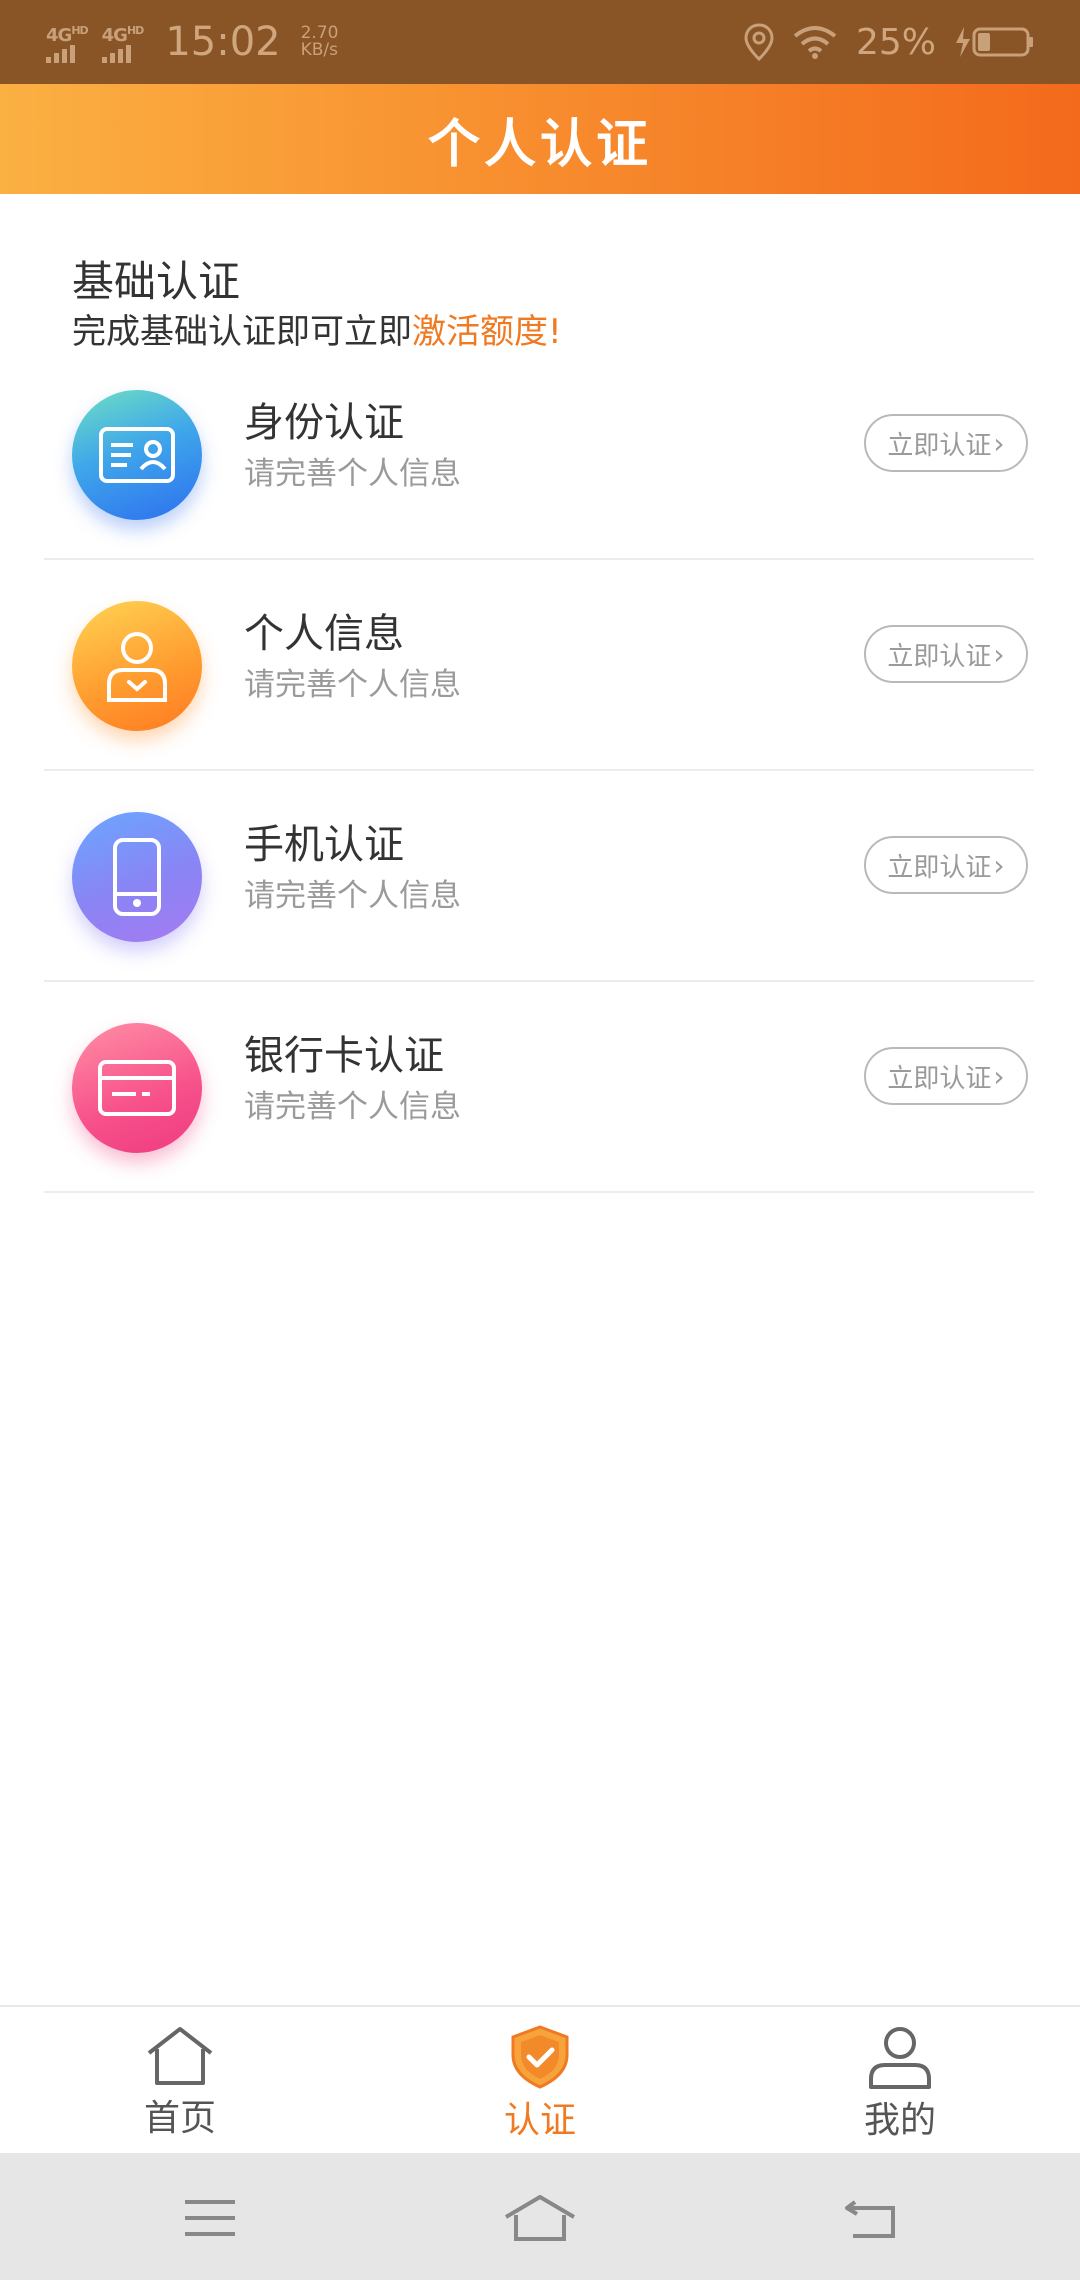 This screenshot has width=1080, height=2280. I want to click on subtitle-highlight: 激活额度!, so click(487, 332).